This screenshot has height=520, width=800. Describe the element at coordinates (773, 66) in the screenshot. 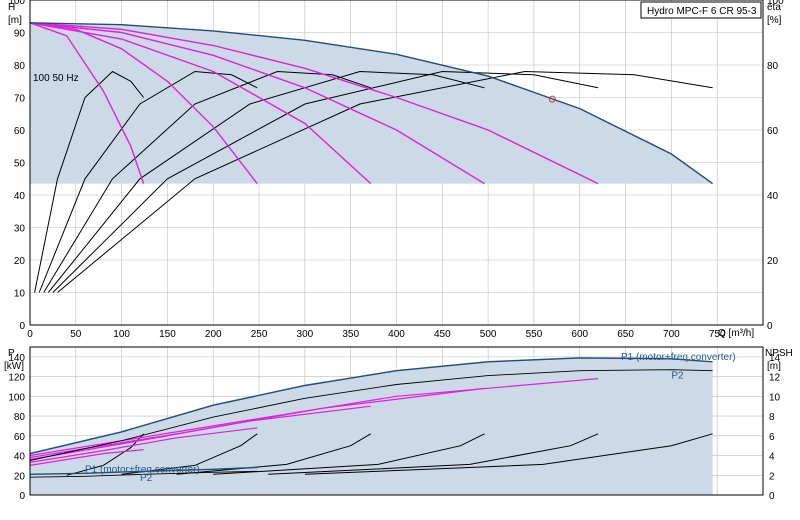

I see `y2-tick-label: 80` at that location.